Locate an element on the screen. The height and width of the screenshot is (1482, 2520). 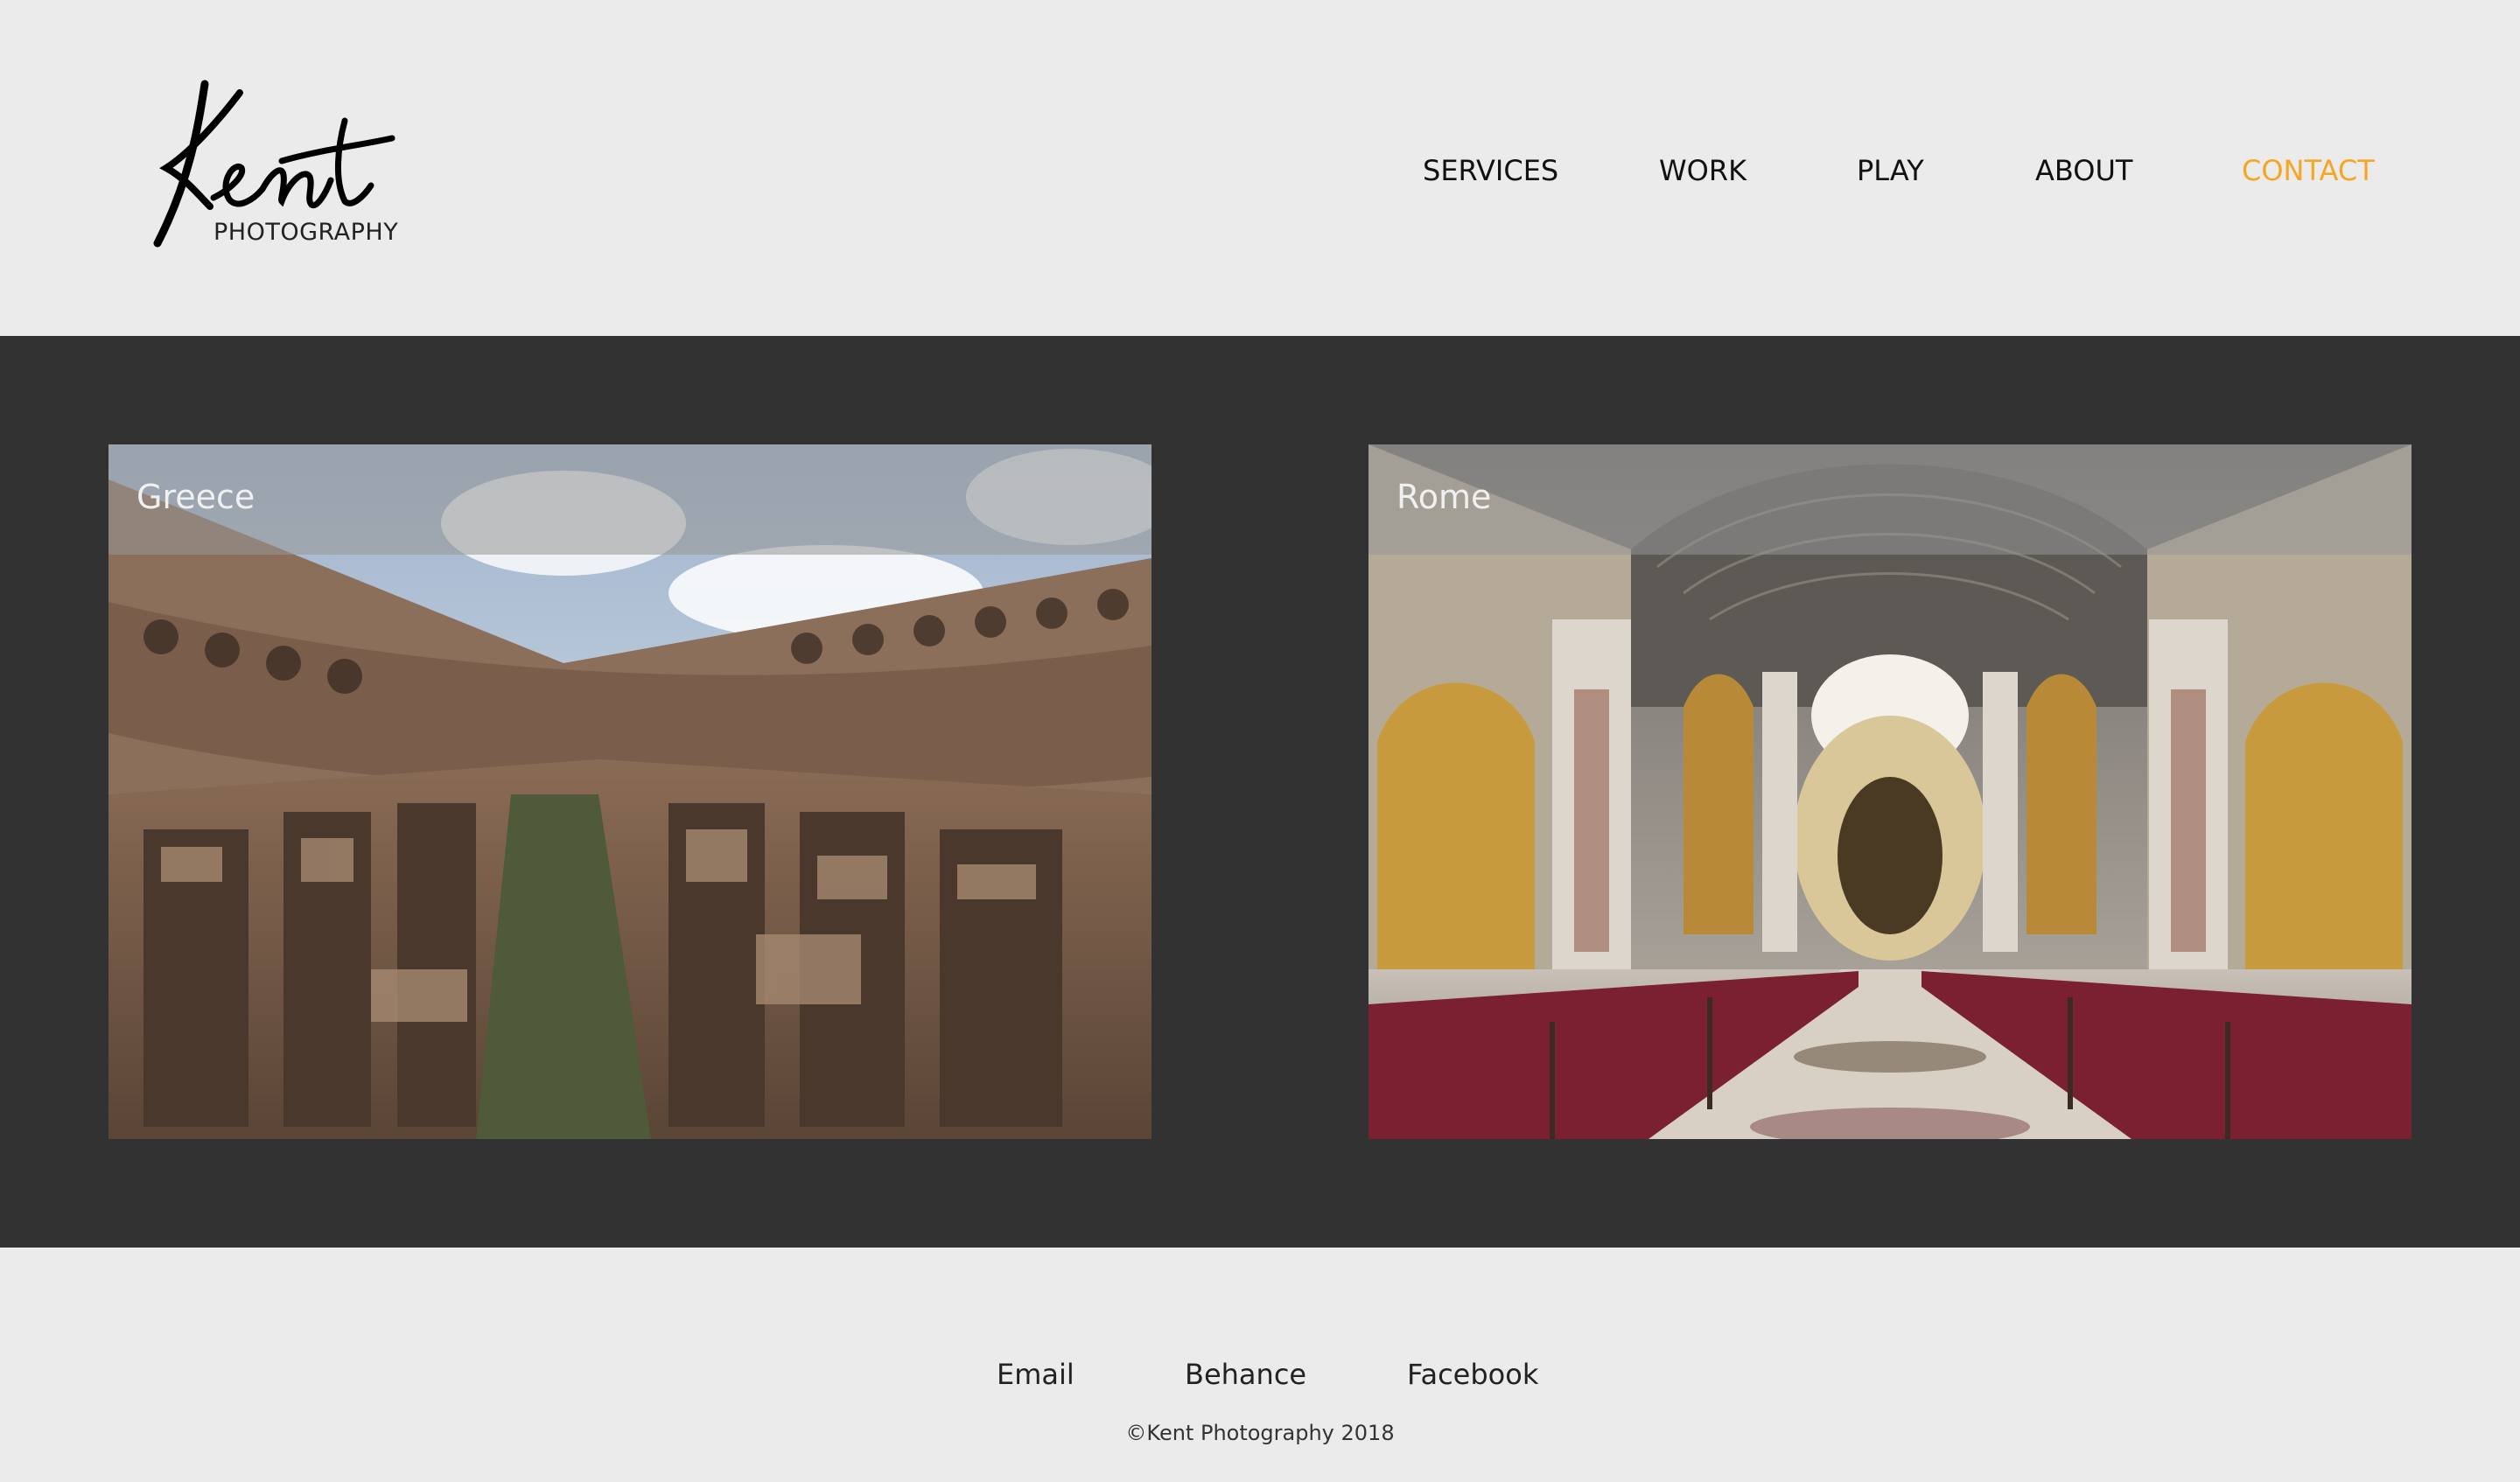
nav-item-contact: CONTACT is located at coordinates (2308, 170).